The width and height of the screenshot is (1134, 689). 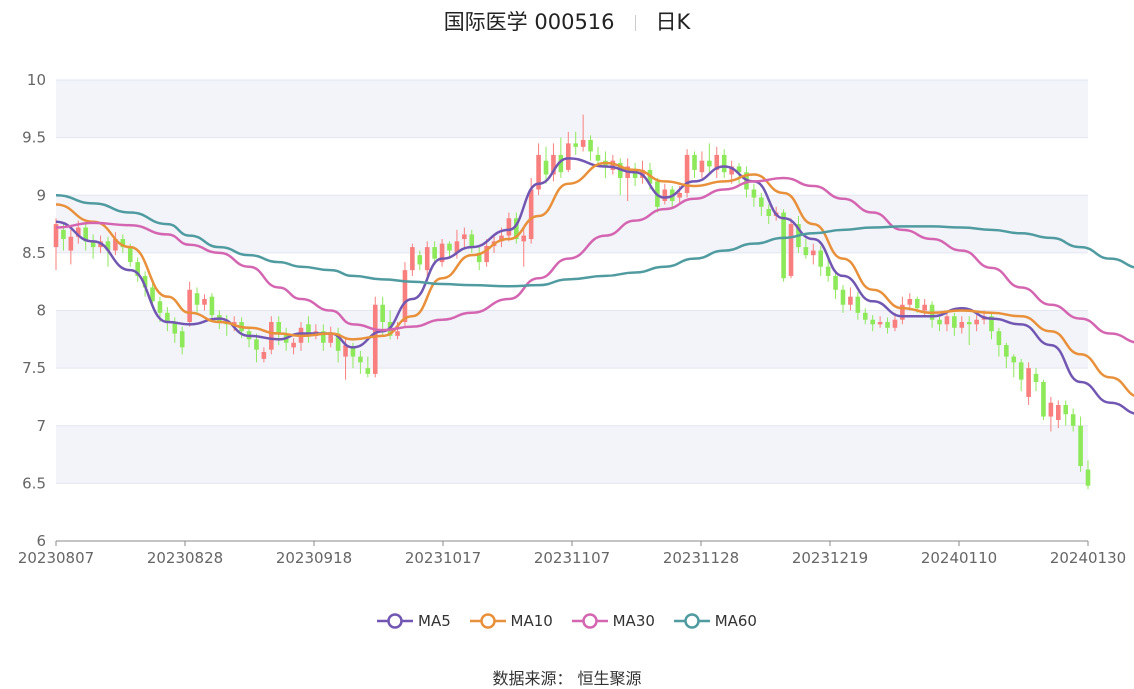 What do you see at coordinates (56, 558) in the screenshot?
I see `x-tick-label: 20230807` at bounding box center [56, 558].